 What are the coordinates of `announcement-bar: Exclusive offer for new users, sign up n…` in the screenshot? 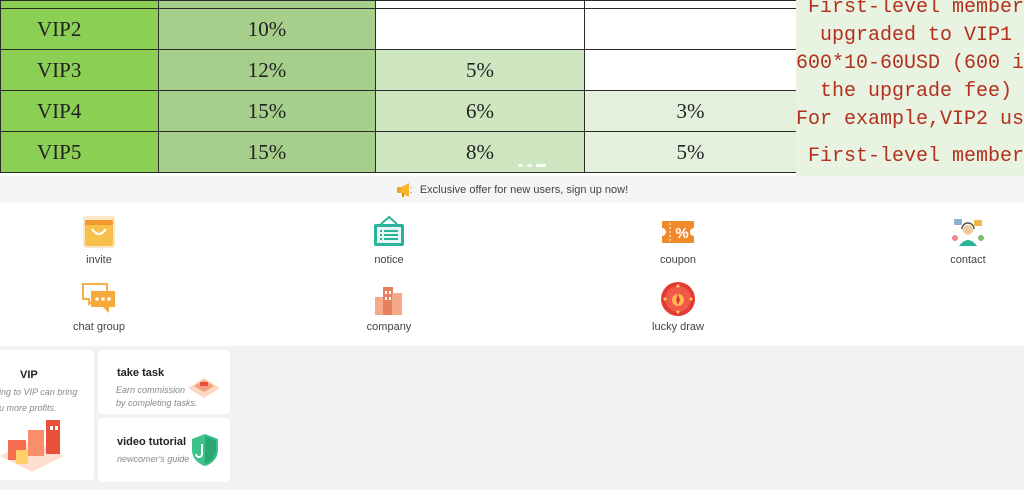 It's located at (512, 189).